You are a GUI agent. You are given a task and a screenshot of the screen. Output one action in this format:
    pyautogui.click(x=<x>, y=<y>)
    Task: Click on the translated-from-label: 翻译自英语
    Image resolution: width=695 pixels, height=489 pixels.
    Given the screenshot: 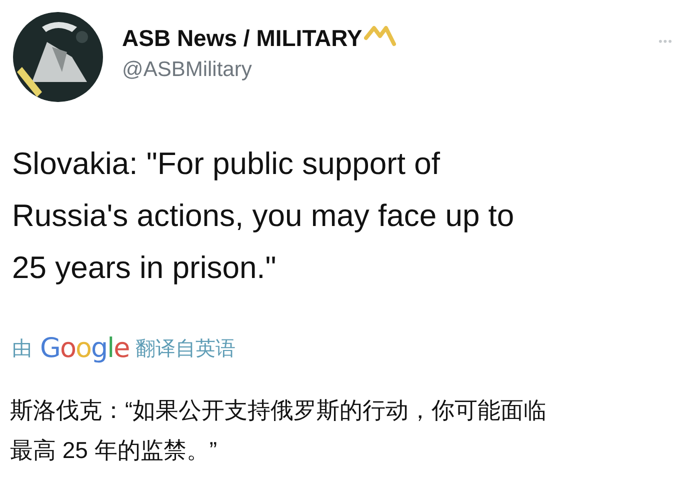 What is the action you would take?
    pyautogui.click(x=185, y=349)
    